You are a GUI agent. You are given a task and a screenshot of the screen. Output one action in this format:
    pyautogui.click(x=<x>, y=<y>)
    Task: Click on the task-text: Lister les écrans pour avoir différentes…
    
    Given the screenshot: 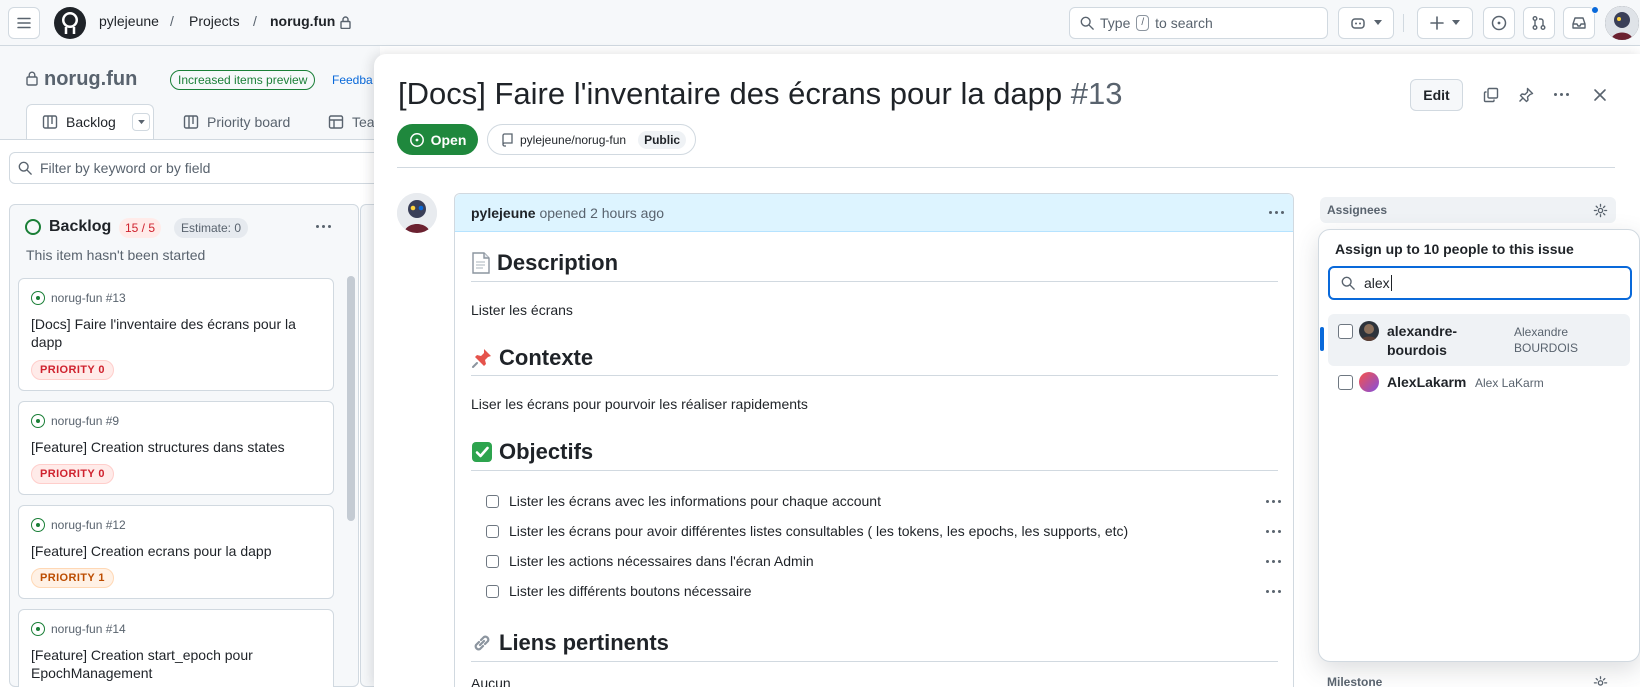 What is the action you would take?
    pyautogui.click(x=819, y=531)
    